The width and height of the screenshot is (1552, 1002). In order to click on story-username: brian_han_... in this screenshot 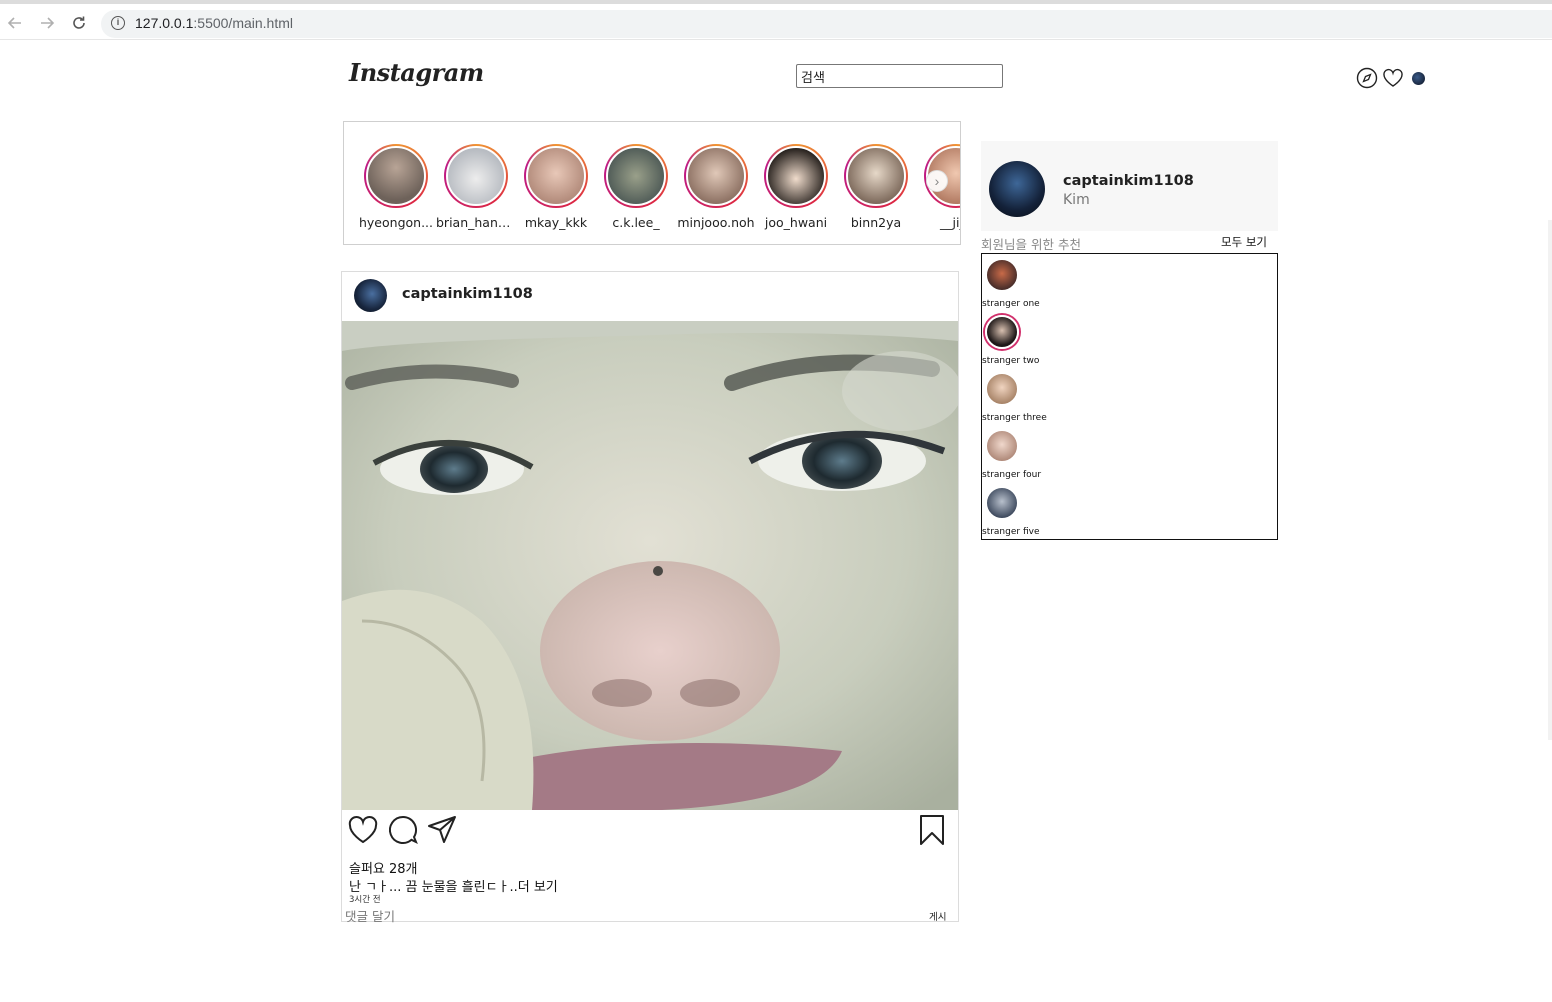, I will do `click(476, 222)`.